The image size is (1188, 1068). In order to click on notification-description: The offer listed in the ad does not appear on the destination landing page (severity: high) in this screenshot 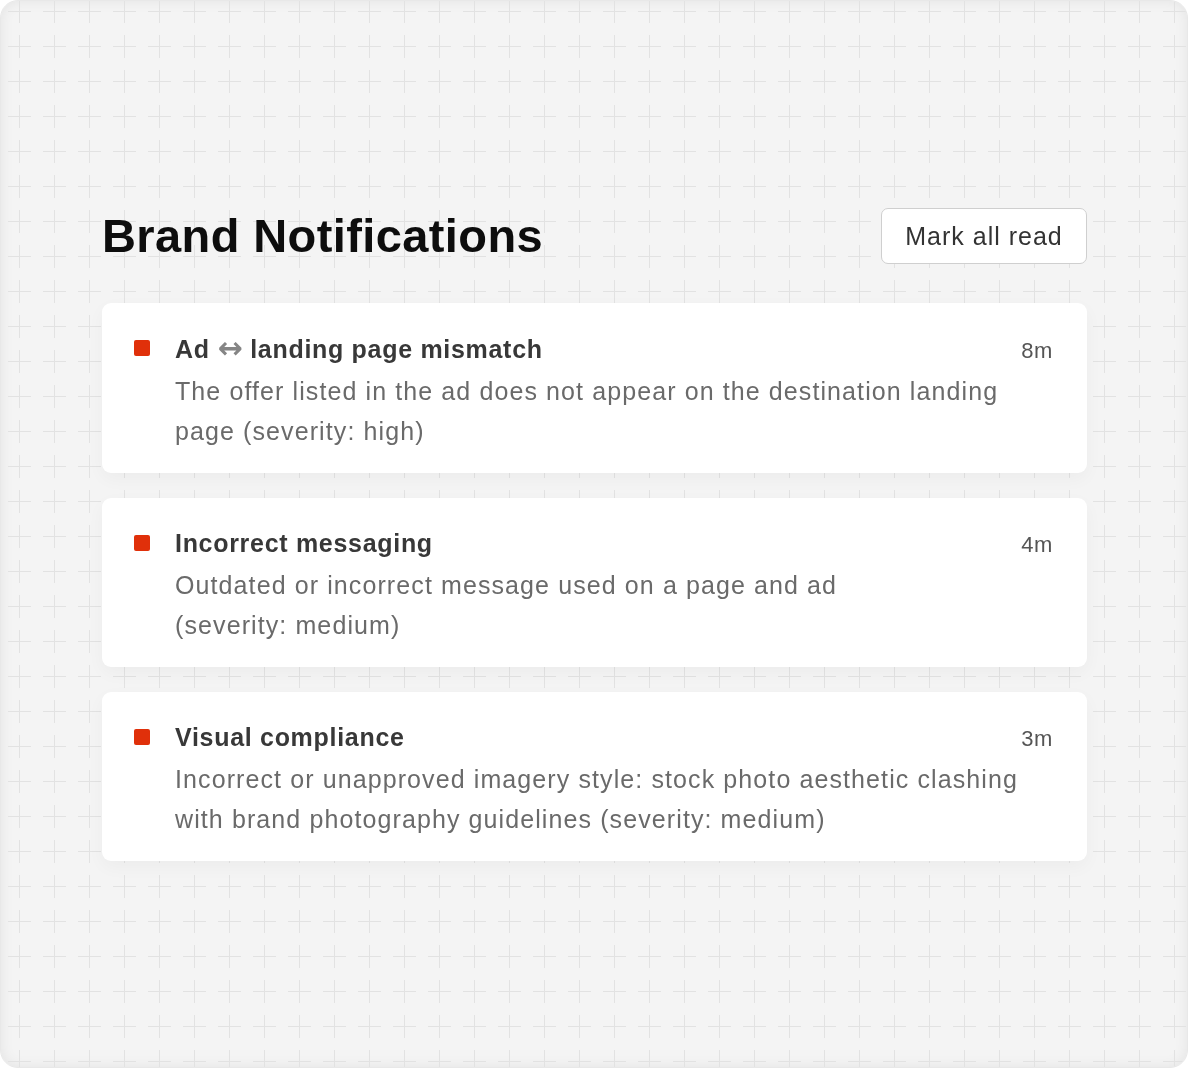, I will do `click(587, 411)`.